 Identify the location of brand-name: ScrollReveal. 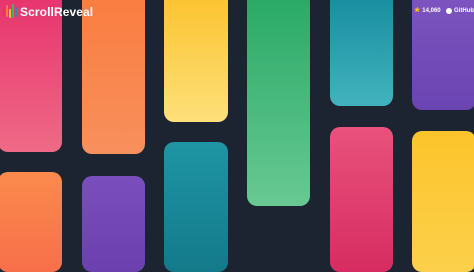
(56, 12).